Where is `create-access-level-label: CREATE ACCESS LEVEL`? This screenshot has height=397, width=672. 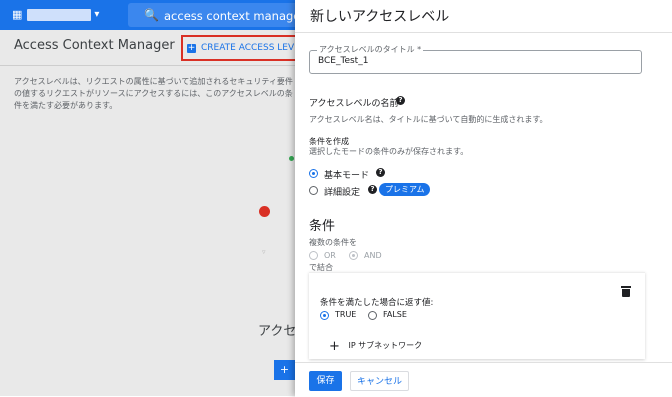 create-access-level-label: CREATE ACCESS LEVEL is located at coordinates (253, 48).